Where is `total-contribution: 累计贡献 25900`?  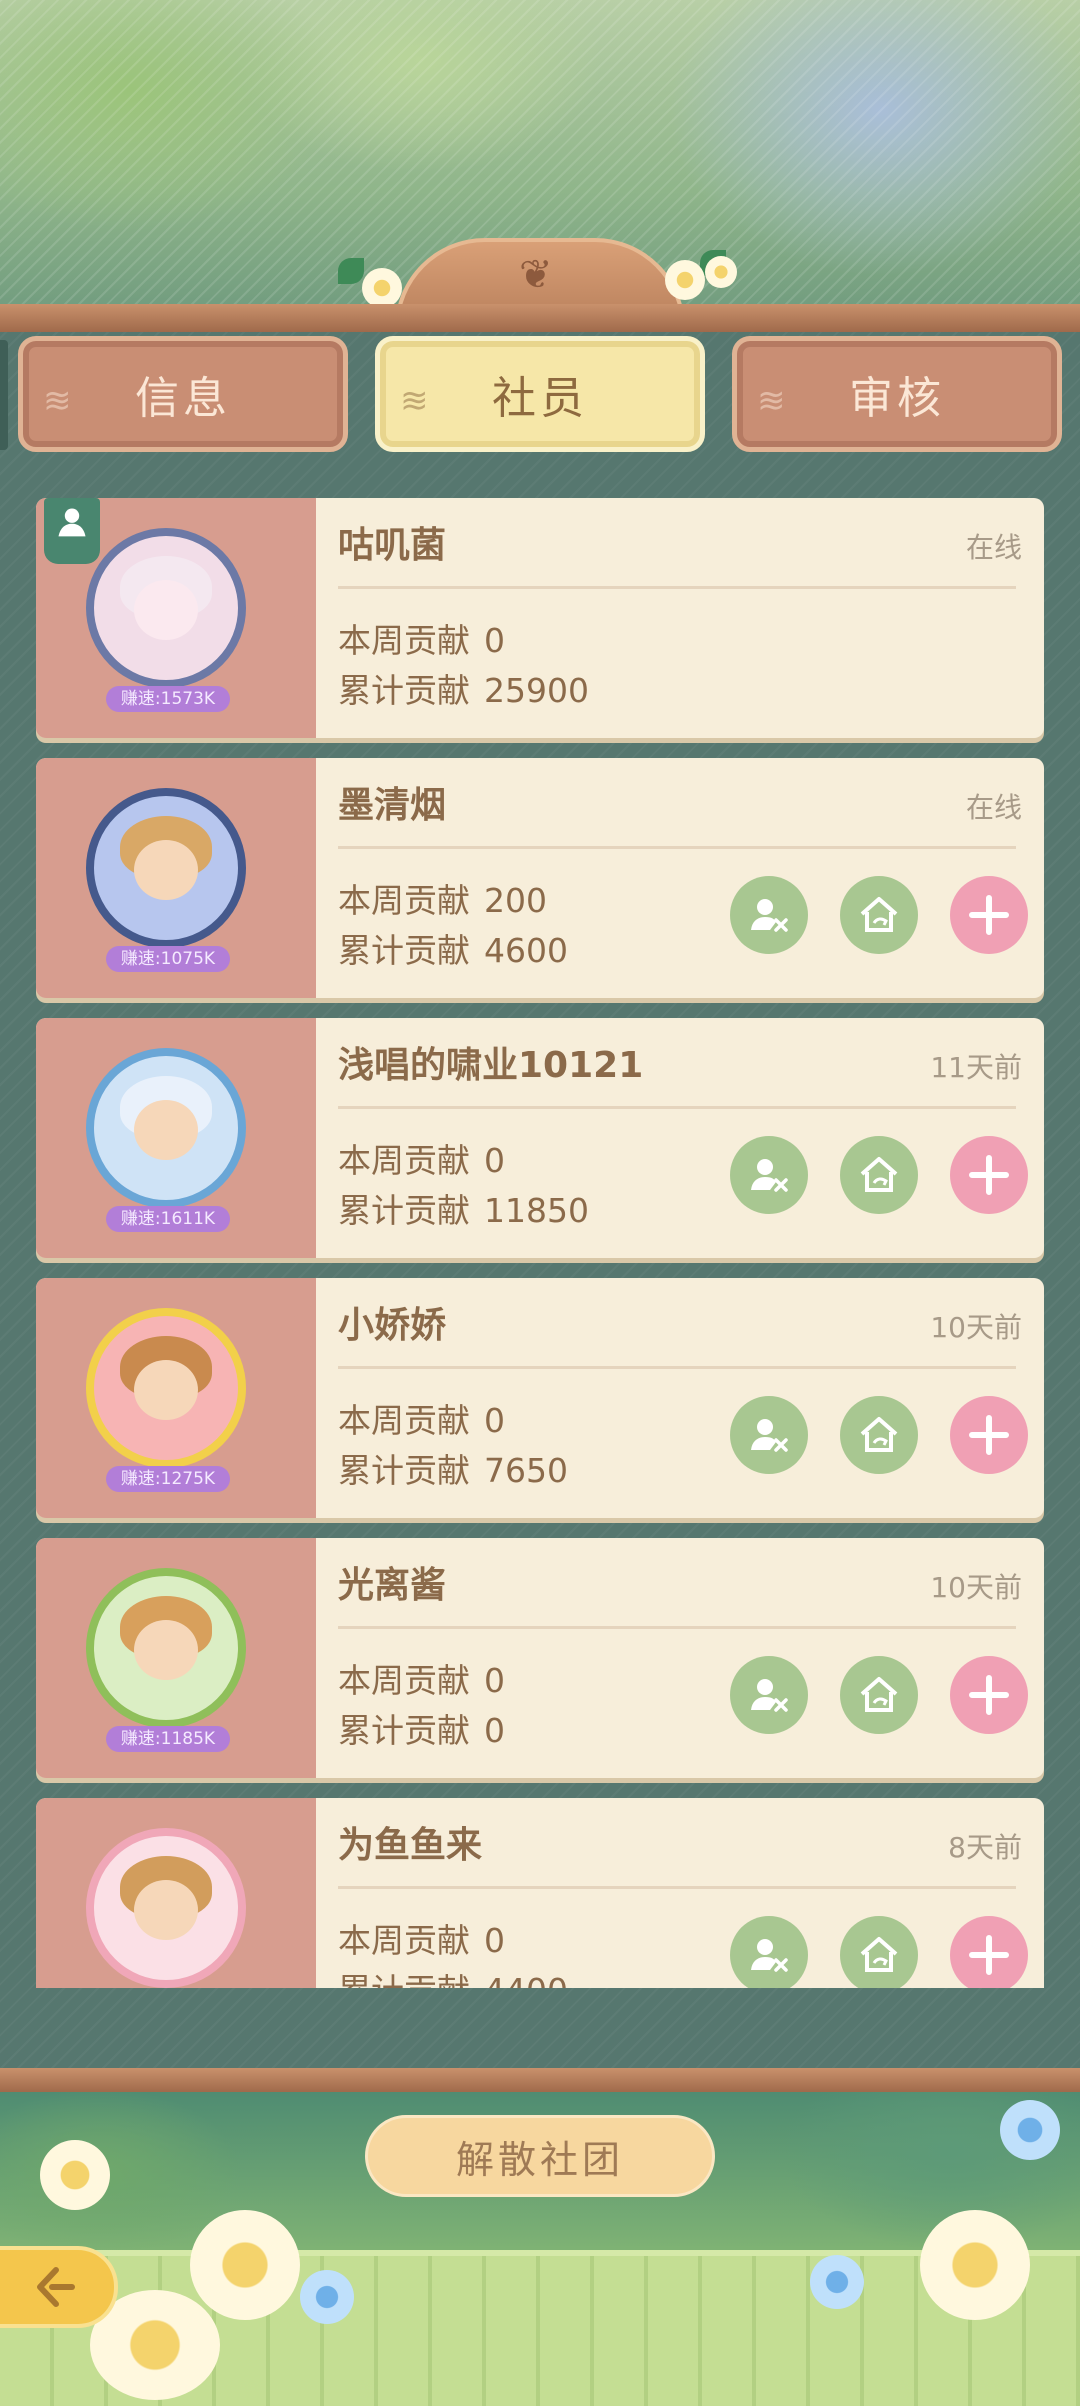
total-contribution: 累计贡献 25900 is located at coordinates (463, 690).